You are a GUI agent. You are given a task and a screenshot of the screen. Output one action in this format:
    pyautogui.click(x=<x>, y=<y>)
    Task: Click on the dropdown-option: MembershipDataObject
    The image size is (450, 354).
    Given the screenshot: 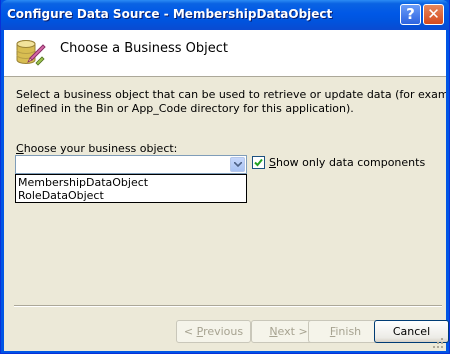 What is the action you would take?
    pyautogui.click(x=83, y=182)
    